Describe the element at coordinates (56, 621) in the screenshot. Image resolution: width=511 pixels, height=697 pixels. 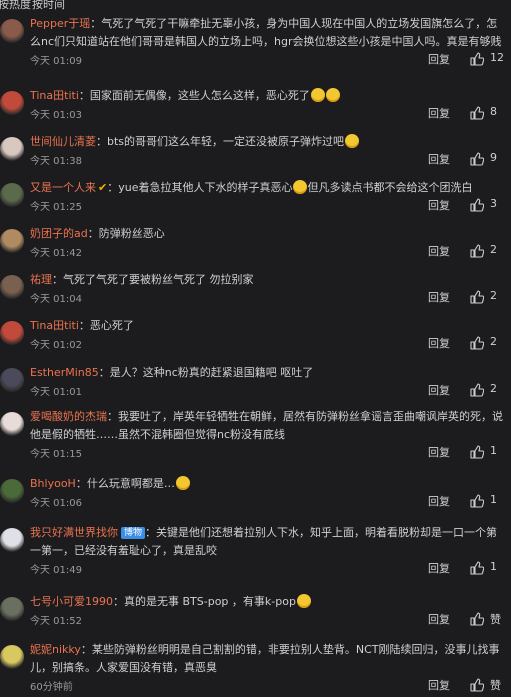
I see `comment-time: 今天 01:52` at that location.